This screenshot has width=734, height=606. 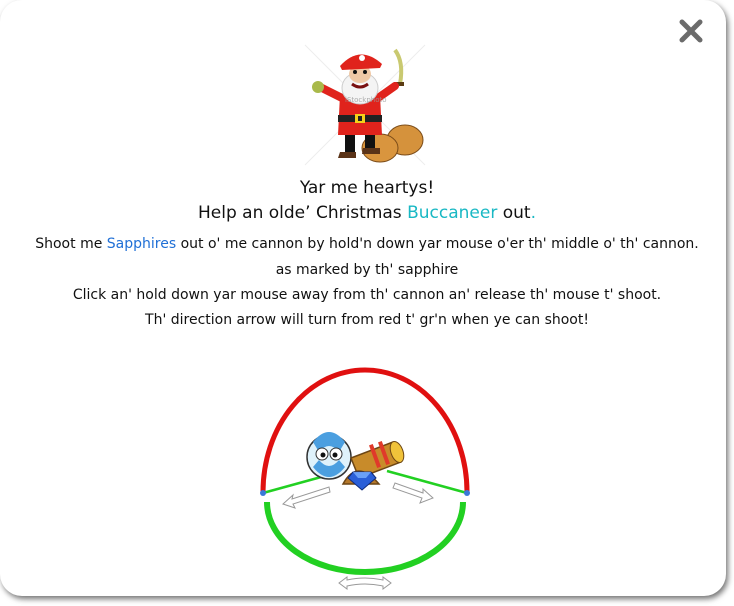 What do you see at coordinates (141, 244) in the screenshot?
I see `sapphires-highlight: Sapphires` at bounding box center [141, 244].